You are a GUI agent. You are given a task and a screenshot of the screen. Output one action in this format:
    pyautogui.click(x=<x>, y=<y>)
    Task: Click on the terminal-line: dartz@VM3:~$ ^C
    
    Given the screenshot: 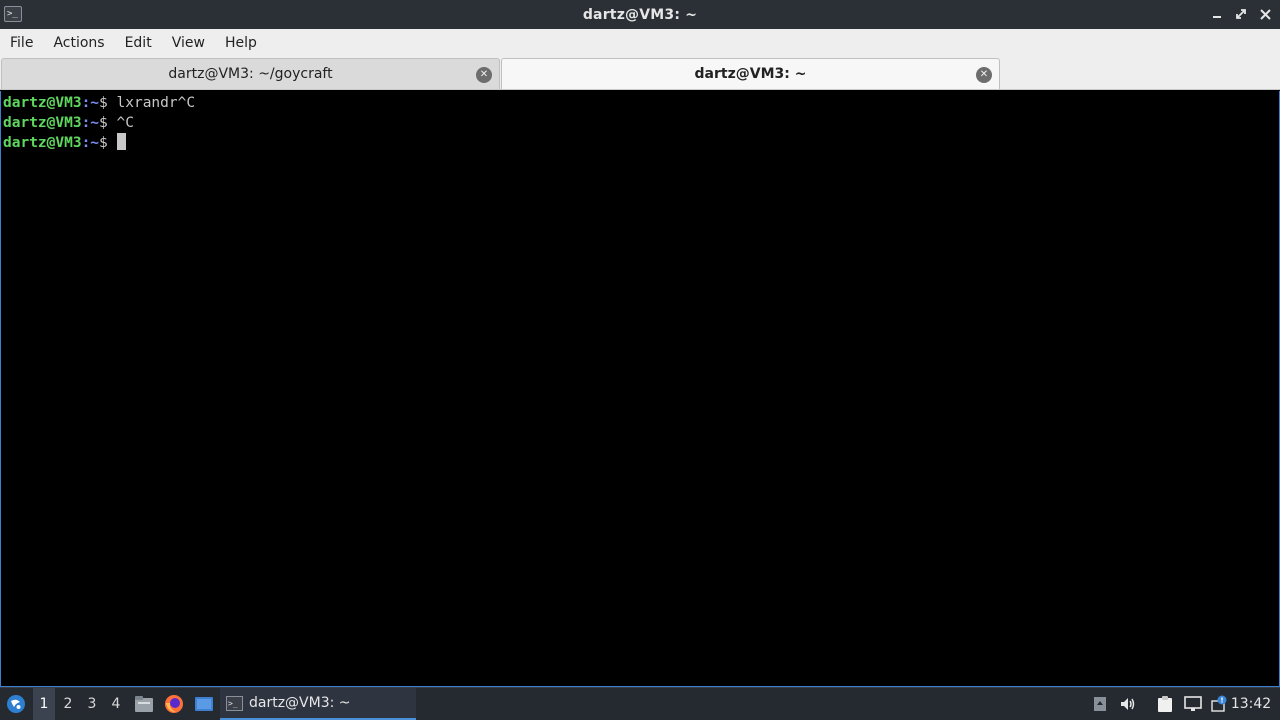 What is the action you would take?
    pyautogui.click(x=641, y=123)
    